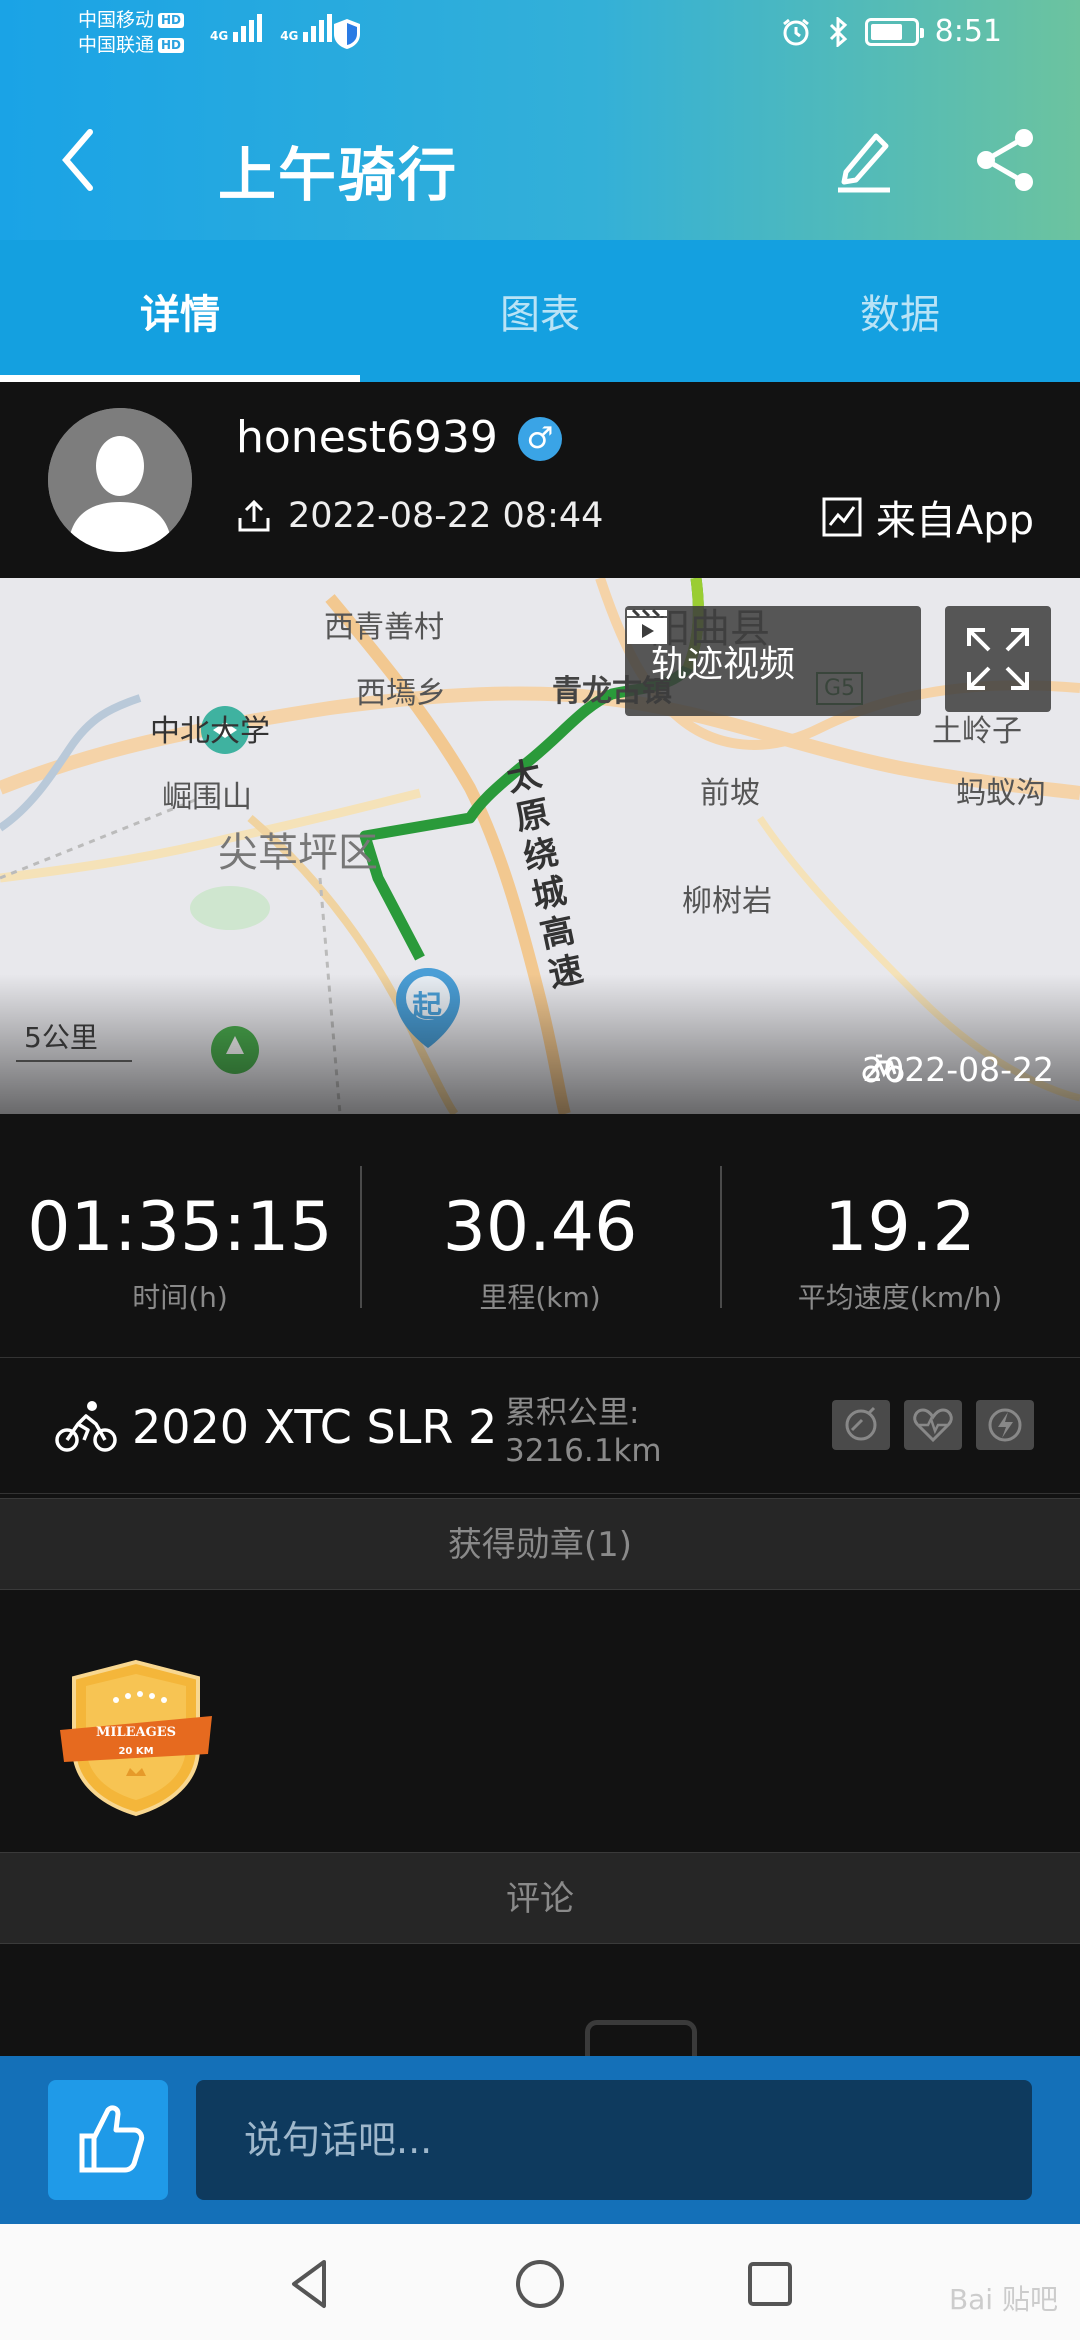 Image resolution: width=1080 pixels, height=2340 pixels. What do you see at coordinates (900, 1297) in the screenshot?
I see `stat-label: 平均速度(km/h)` at bounding box center [900, 1297].